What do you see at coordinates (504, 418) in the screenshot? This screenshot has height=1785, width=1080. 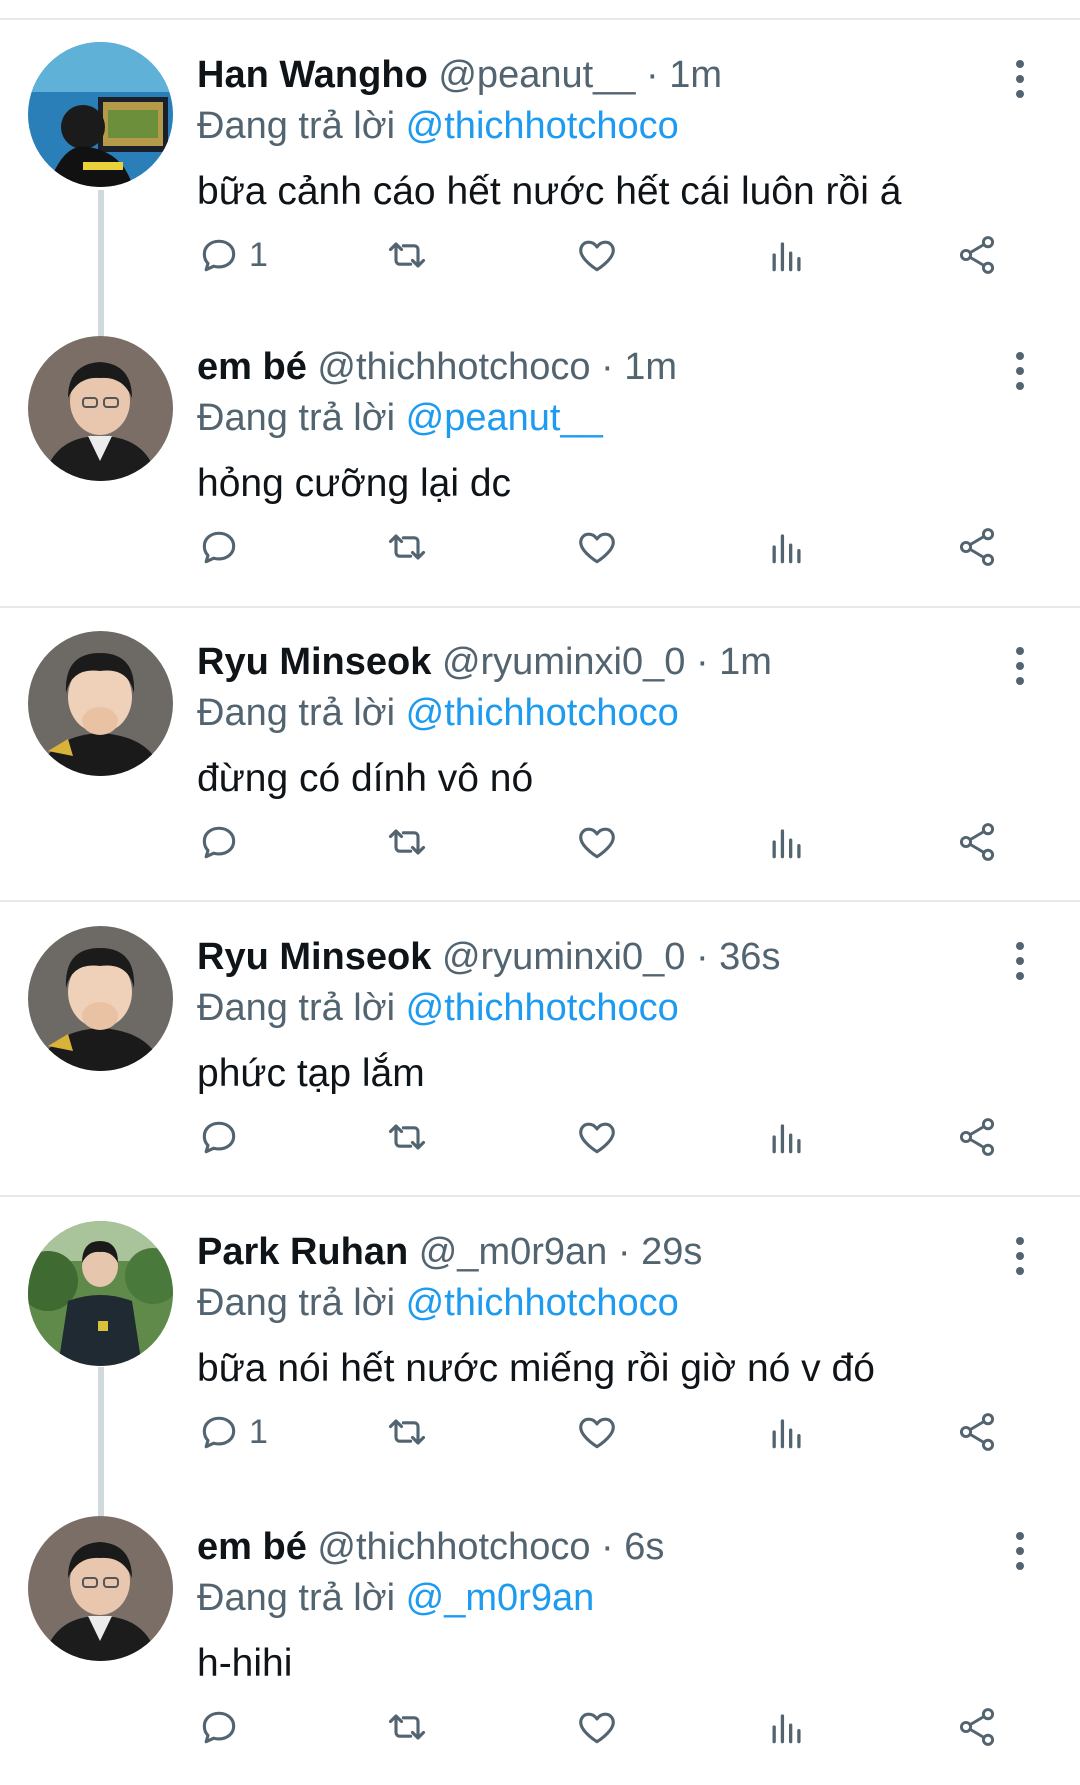 I see `mention-link: @peanut__` at bounding box center [504, 418].